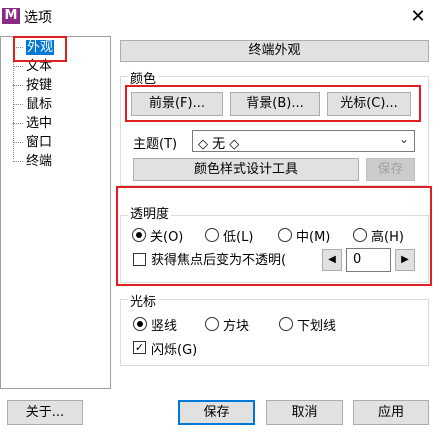  I want to click on theme-value: ◇ 无 ◇, so click(219, 144).